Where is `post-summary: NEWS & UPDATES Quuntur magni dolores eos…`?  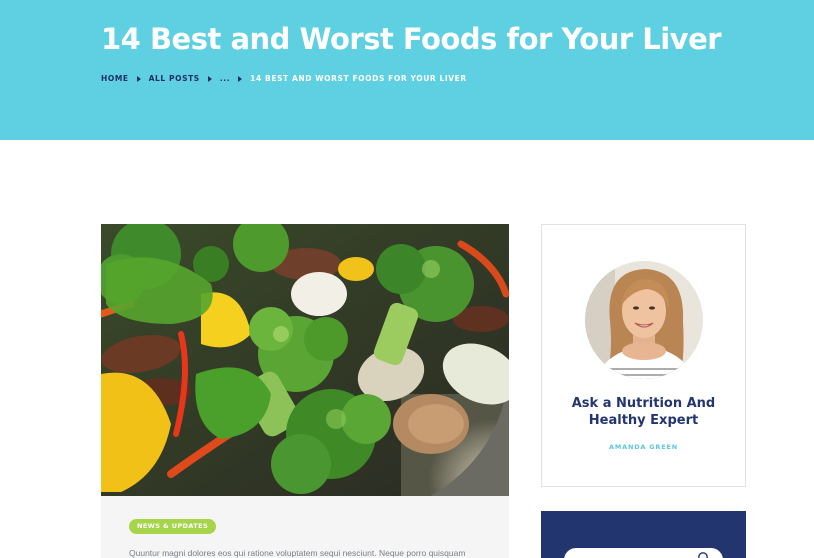
post-summary: NEWS & UPDATES Quuntur magni dolores eos… is located at coordinates (305, 527).